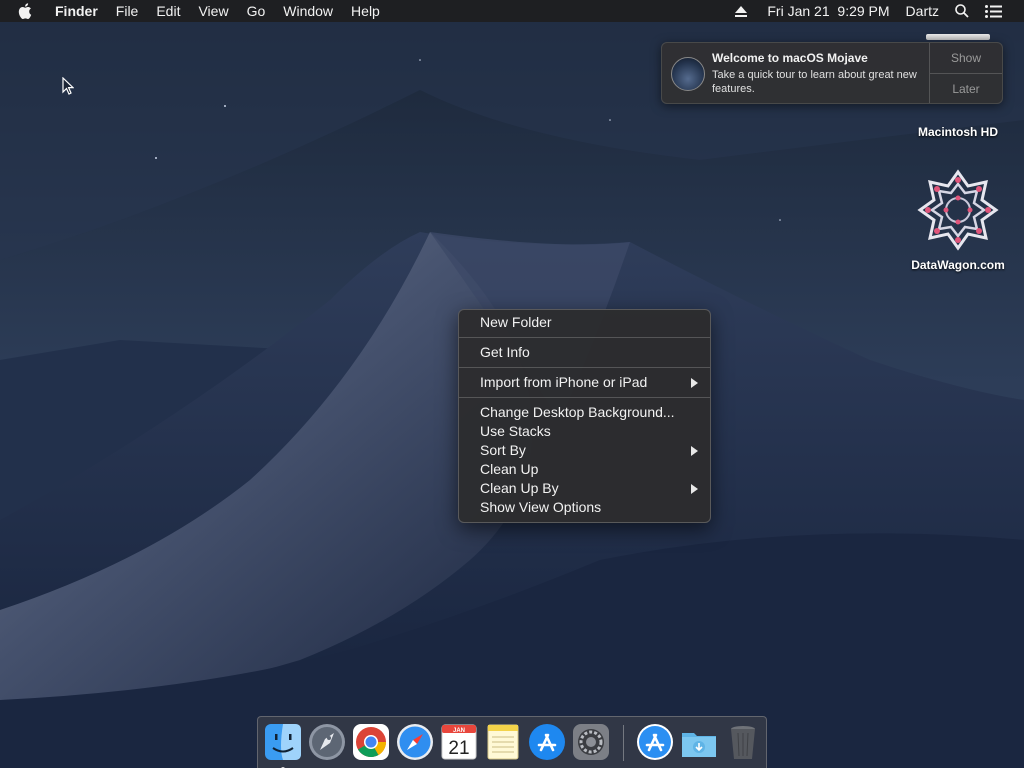 This screenshot has height=768, width=1024. What do you see at coordinates (966, 58) in the screenshot?
I see `show-button: Show` at bounding box center [966, 58].